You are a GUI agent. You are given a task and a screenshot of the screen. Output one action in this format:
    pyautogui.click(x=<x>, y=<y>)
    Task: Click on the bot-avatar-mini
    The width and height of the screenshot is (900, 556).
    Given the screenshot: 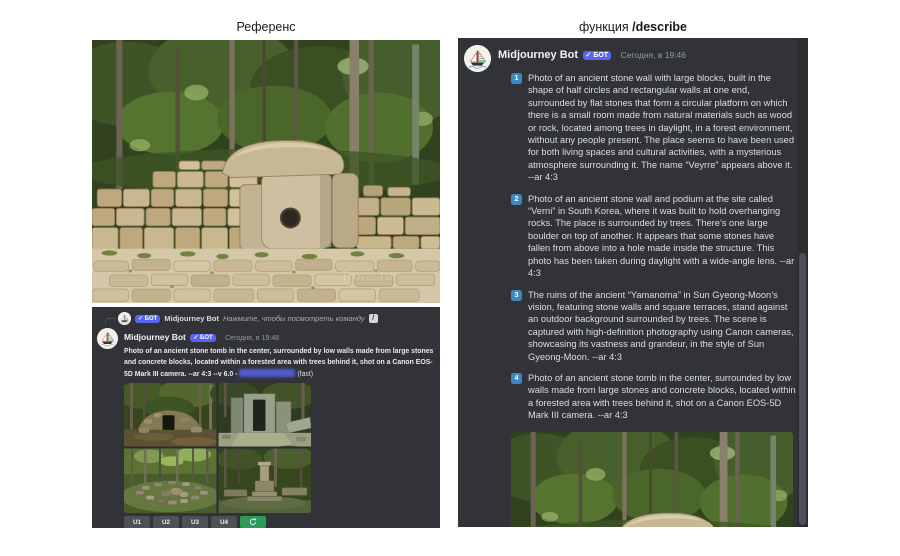 What is the action you would take?
    pyautogui.click(x=124, y=318)
    